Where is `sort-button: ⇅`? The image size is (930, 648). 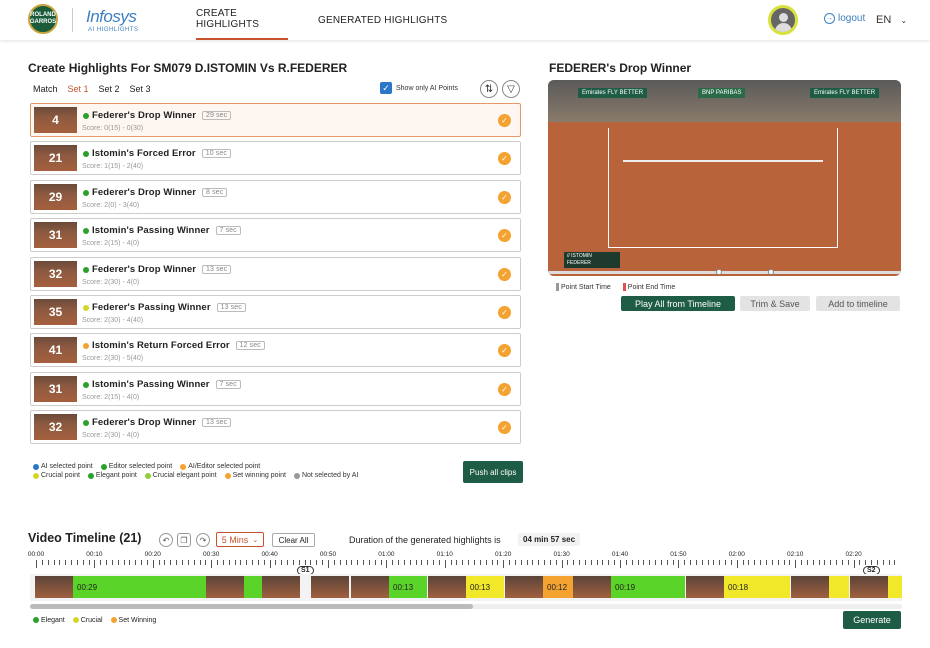 sort-button: ⇅ is located at coordinates (489, 89).